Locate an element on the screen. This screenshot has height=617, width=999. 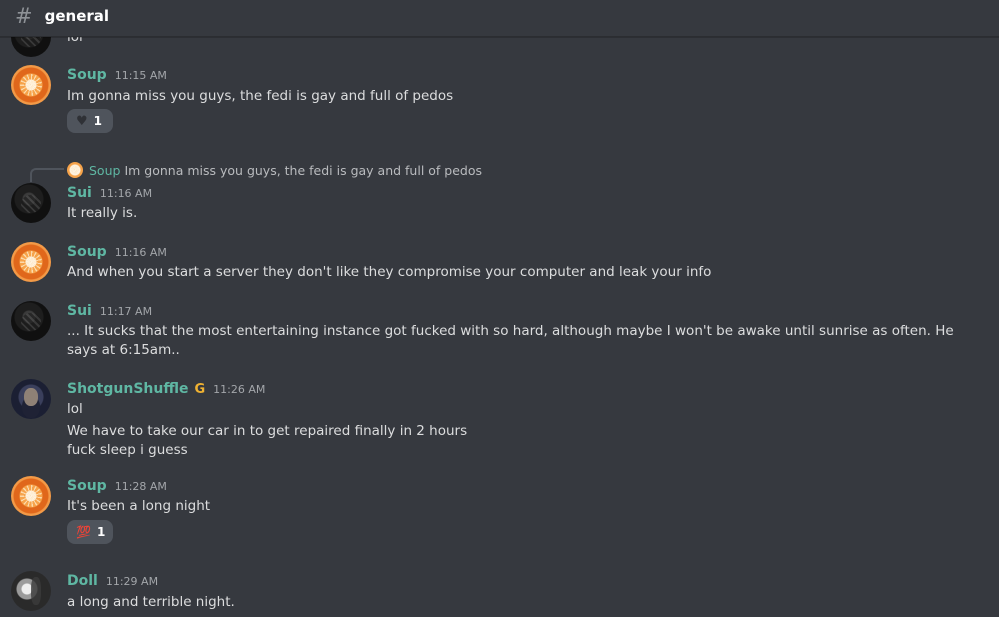
channel-hash-icon: # is located at coordinates (24, 15).